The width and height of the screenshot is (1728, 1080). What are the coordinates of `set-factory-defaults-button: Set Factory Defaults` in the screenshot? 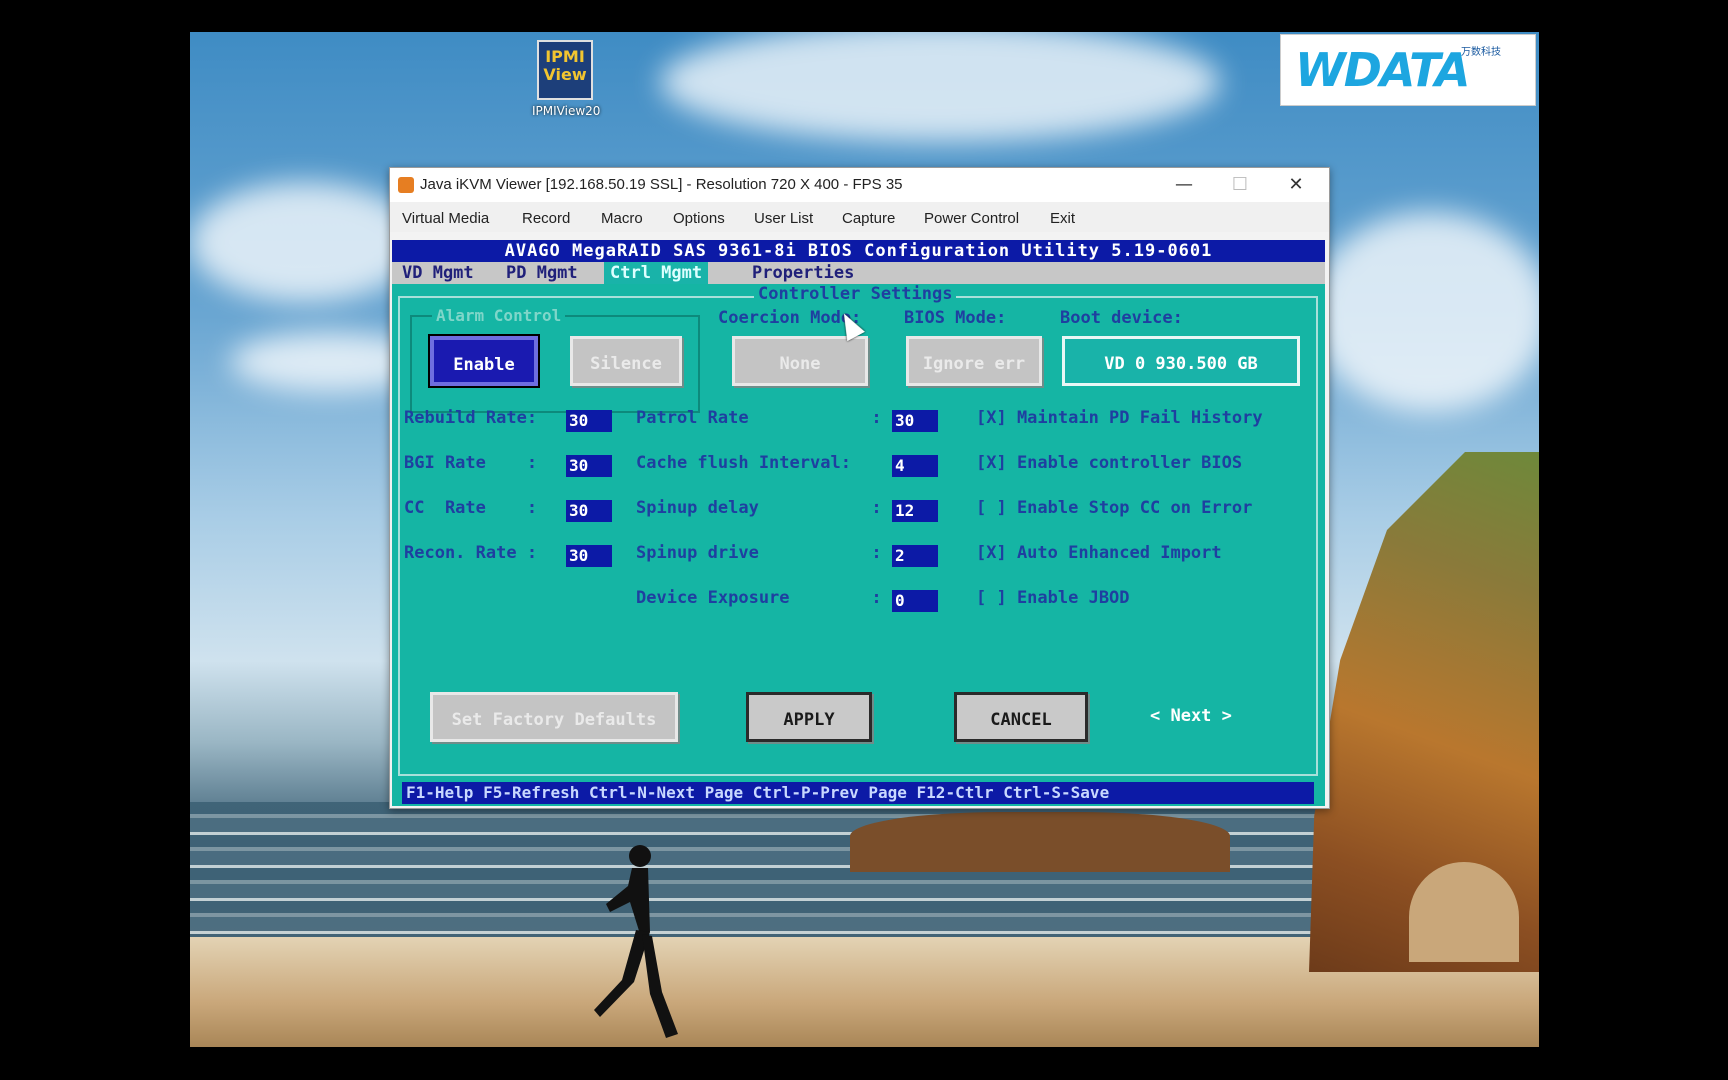 It's located at (554, 717).